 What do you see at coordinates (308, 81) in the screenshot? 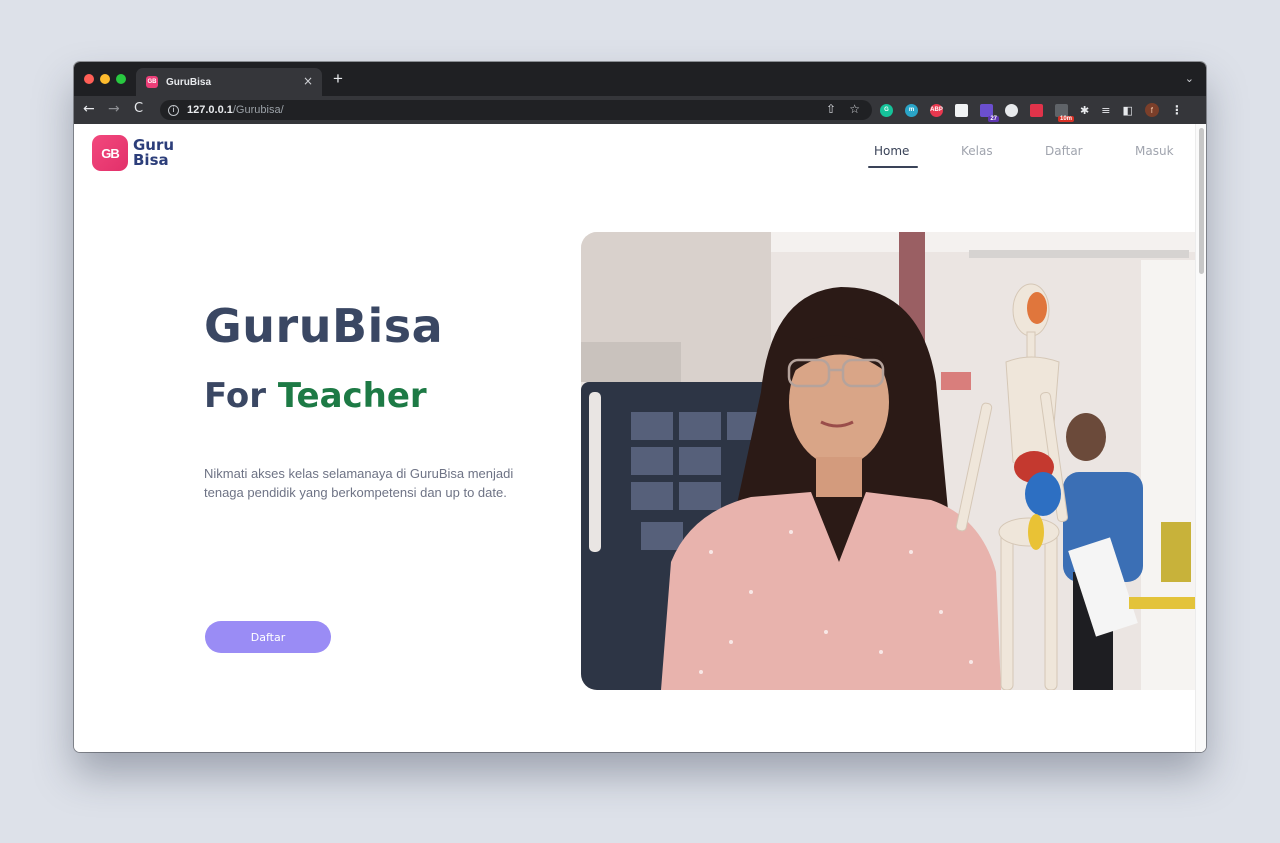
I see `close-tab-icon: ×` at bounding box center [308, 81].